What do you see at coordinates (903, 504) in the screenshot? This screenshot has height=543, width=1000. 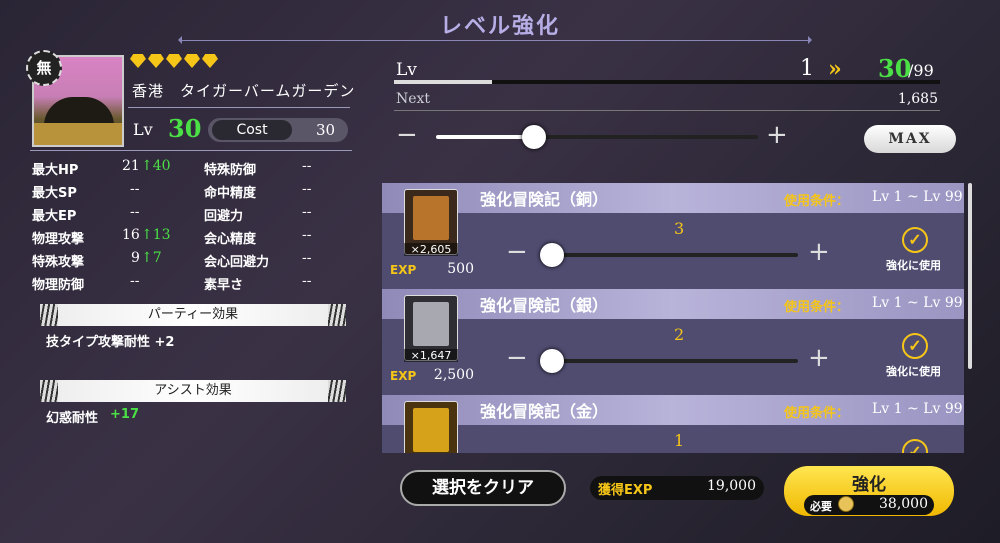 I see `required-cost-value: 38,000` at bounding box center [903, 504].